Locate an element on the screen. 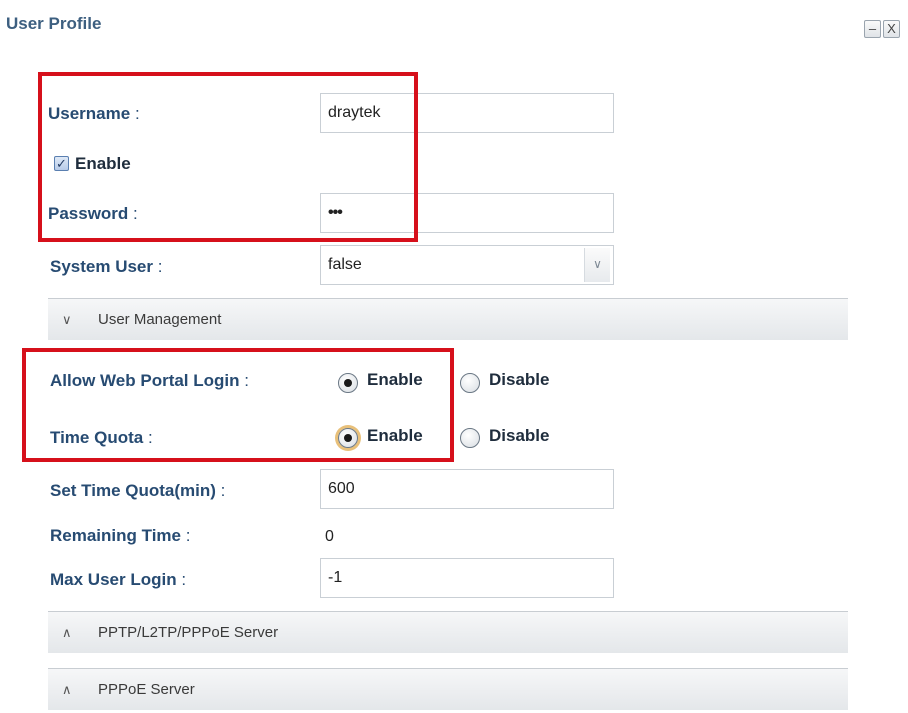 The height and width of the screenshot is (713, 908). section-pppoe-server-title: PPPoE Server is located at coordinates (146, 689).